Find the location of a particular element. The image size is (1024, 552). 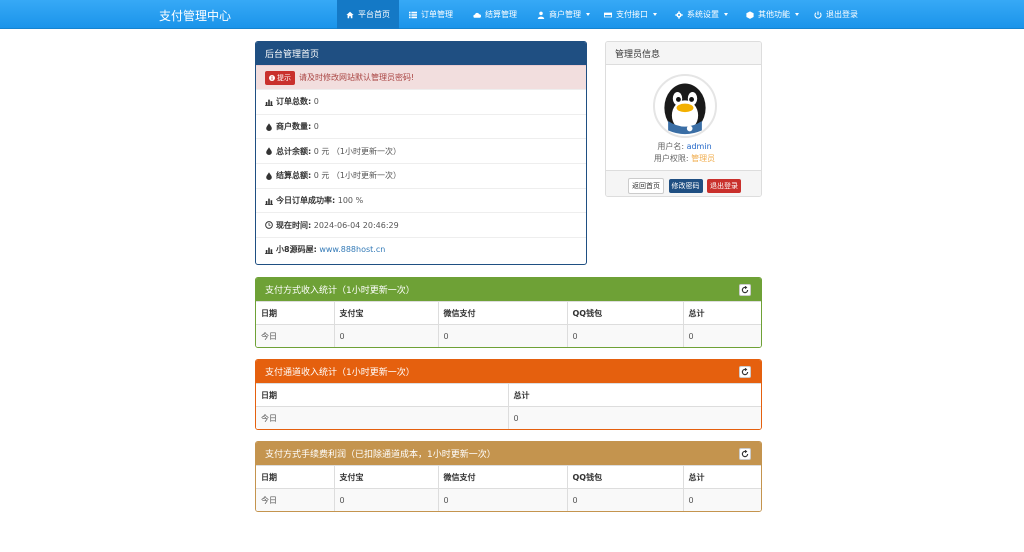

column-header: 支付宝 is located at coordinates (385, 313).